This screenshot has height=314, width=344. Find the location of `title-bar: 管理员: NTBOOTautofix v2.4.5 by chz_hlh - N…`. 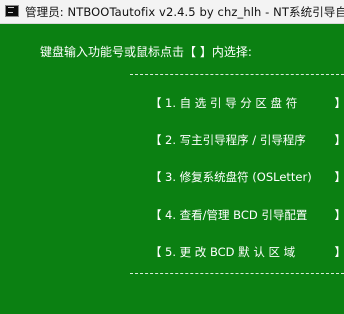

title-bar: 管理员: NTBOOTautofix v2.4.5 by chz_hlh - N… is located at coordinates (172, 12).